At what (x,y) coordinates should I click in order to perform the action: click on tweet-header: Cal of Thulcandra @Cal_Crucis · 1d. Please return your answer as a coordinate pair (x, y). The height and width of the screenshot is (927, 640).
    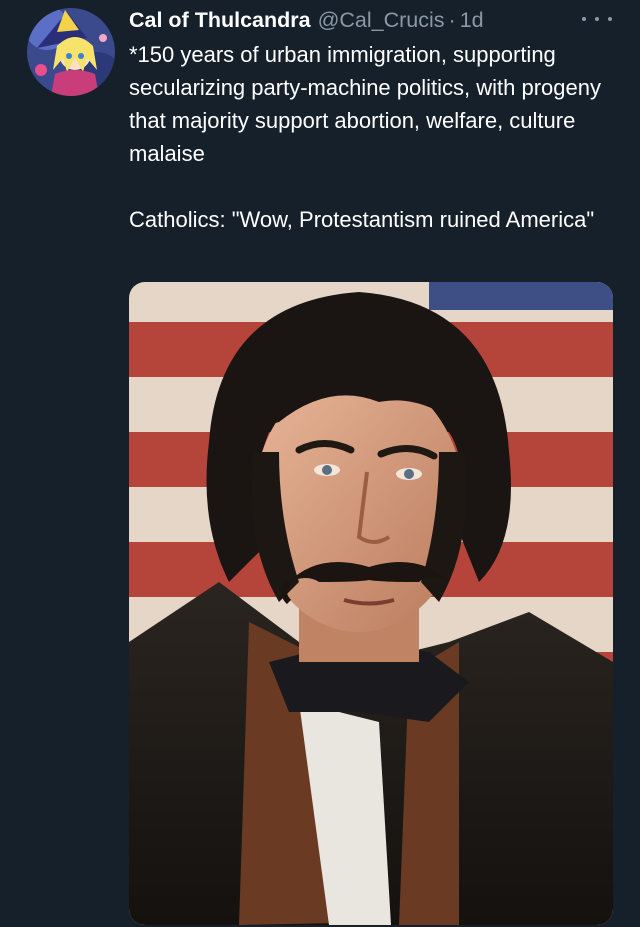
    Looking at the image, I should click on (306, 20).